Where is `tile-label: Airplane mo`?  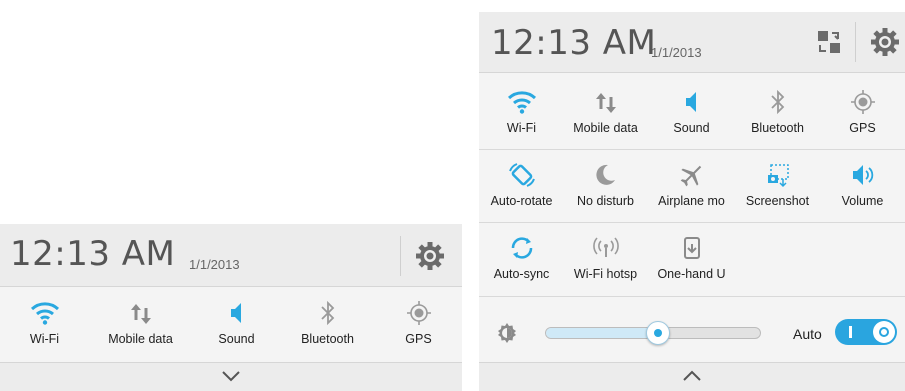
tile-label: Airplane mo is located at coordinates (691, 201).